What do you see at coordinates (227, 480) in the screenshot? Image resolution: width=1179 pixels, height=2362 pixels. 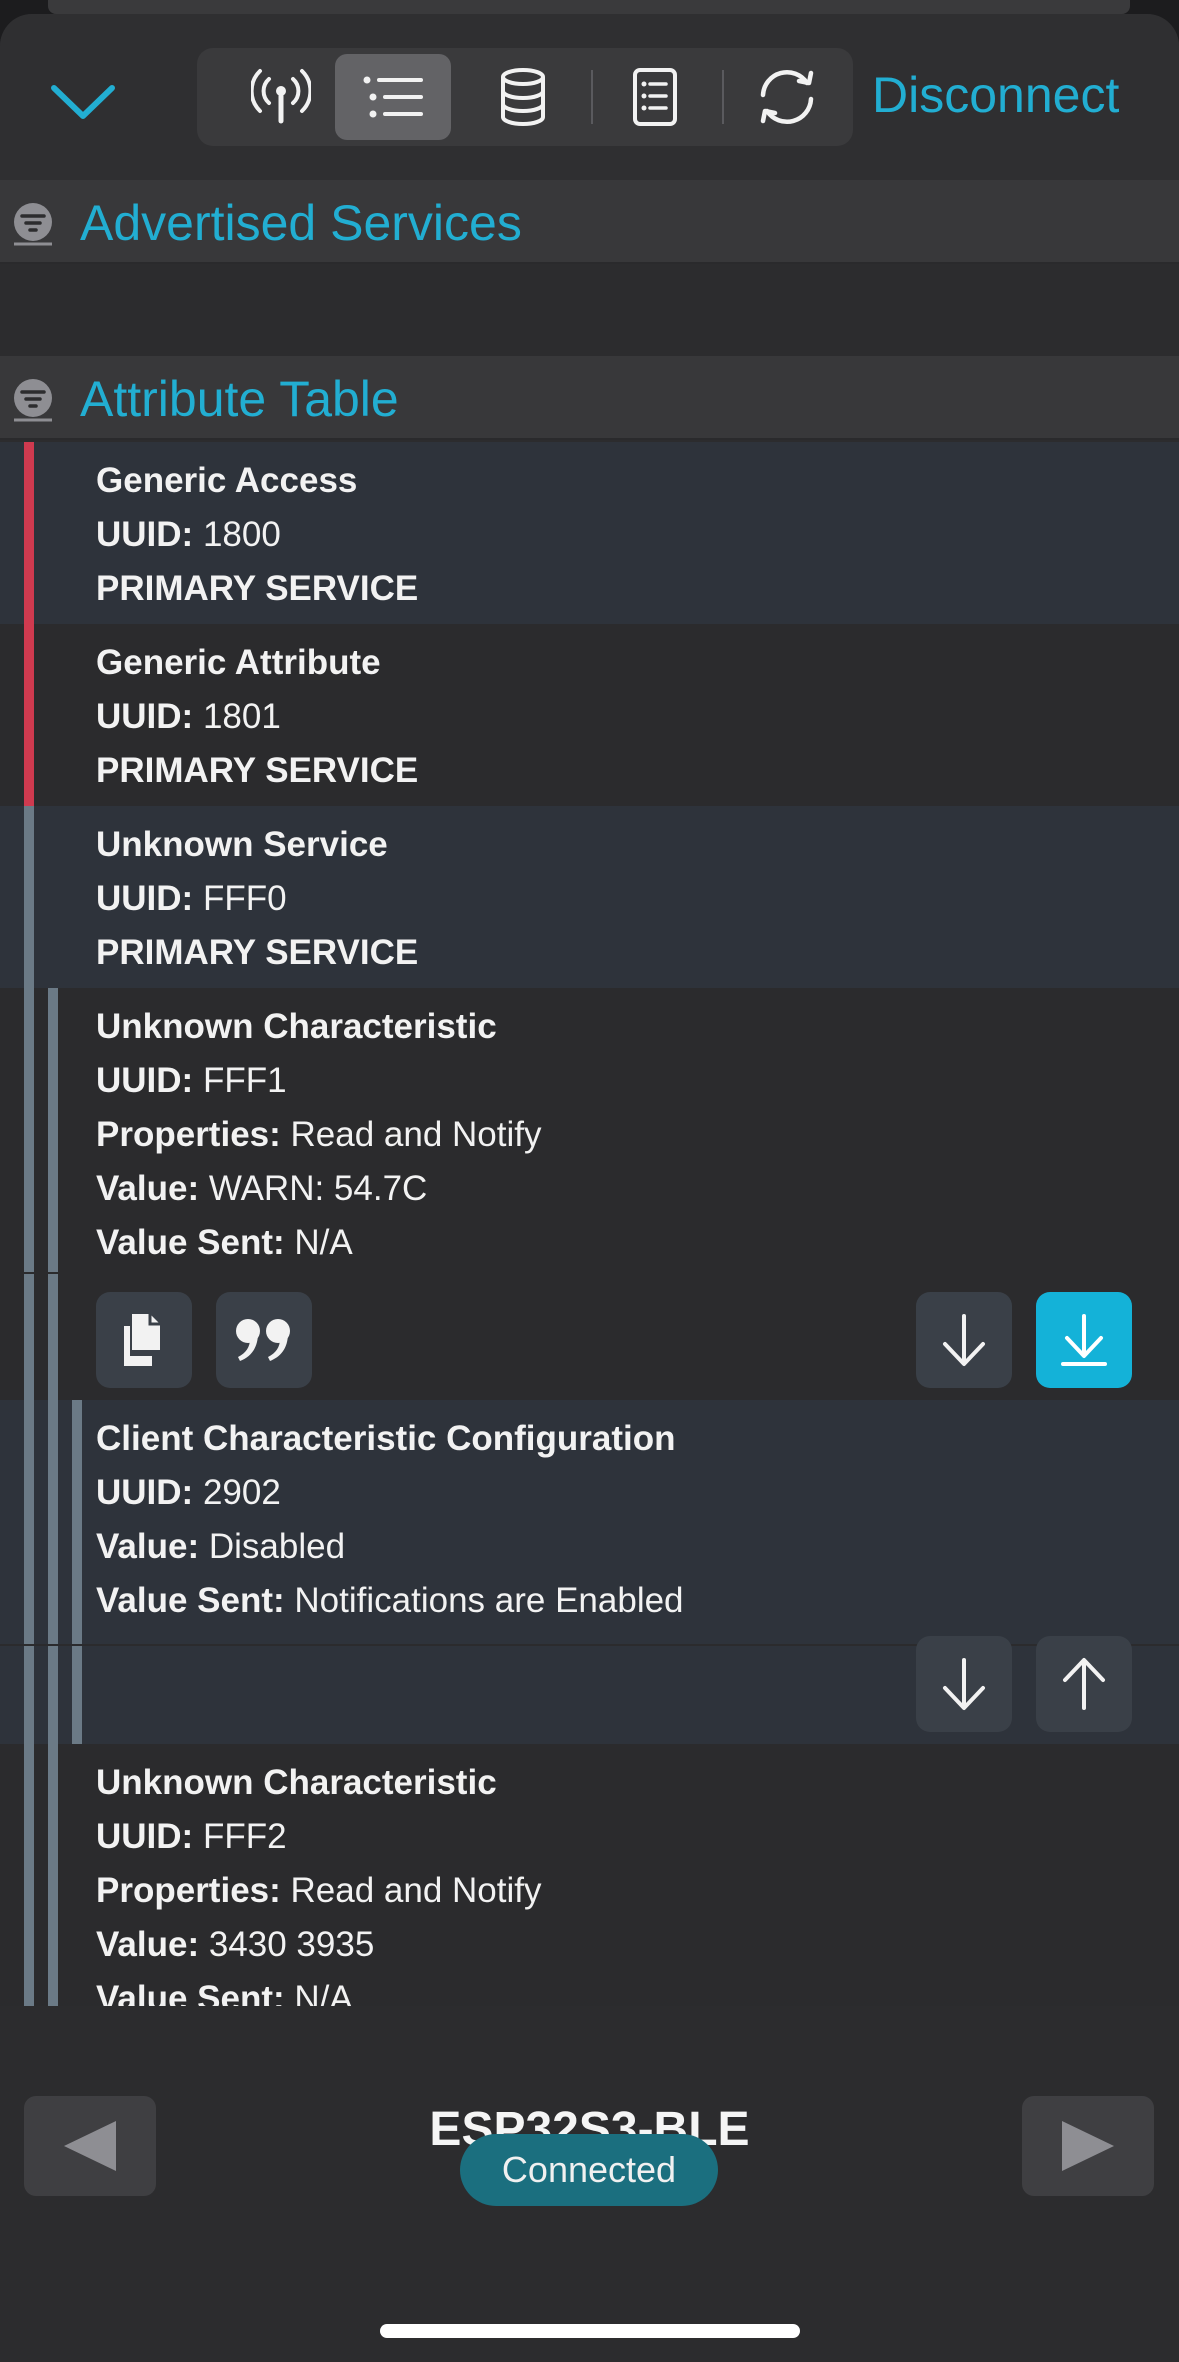 I see `attribute-title: Generic Access` at bounding box center [227, 480].